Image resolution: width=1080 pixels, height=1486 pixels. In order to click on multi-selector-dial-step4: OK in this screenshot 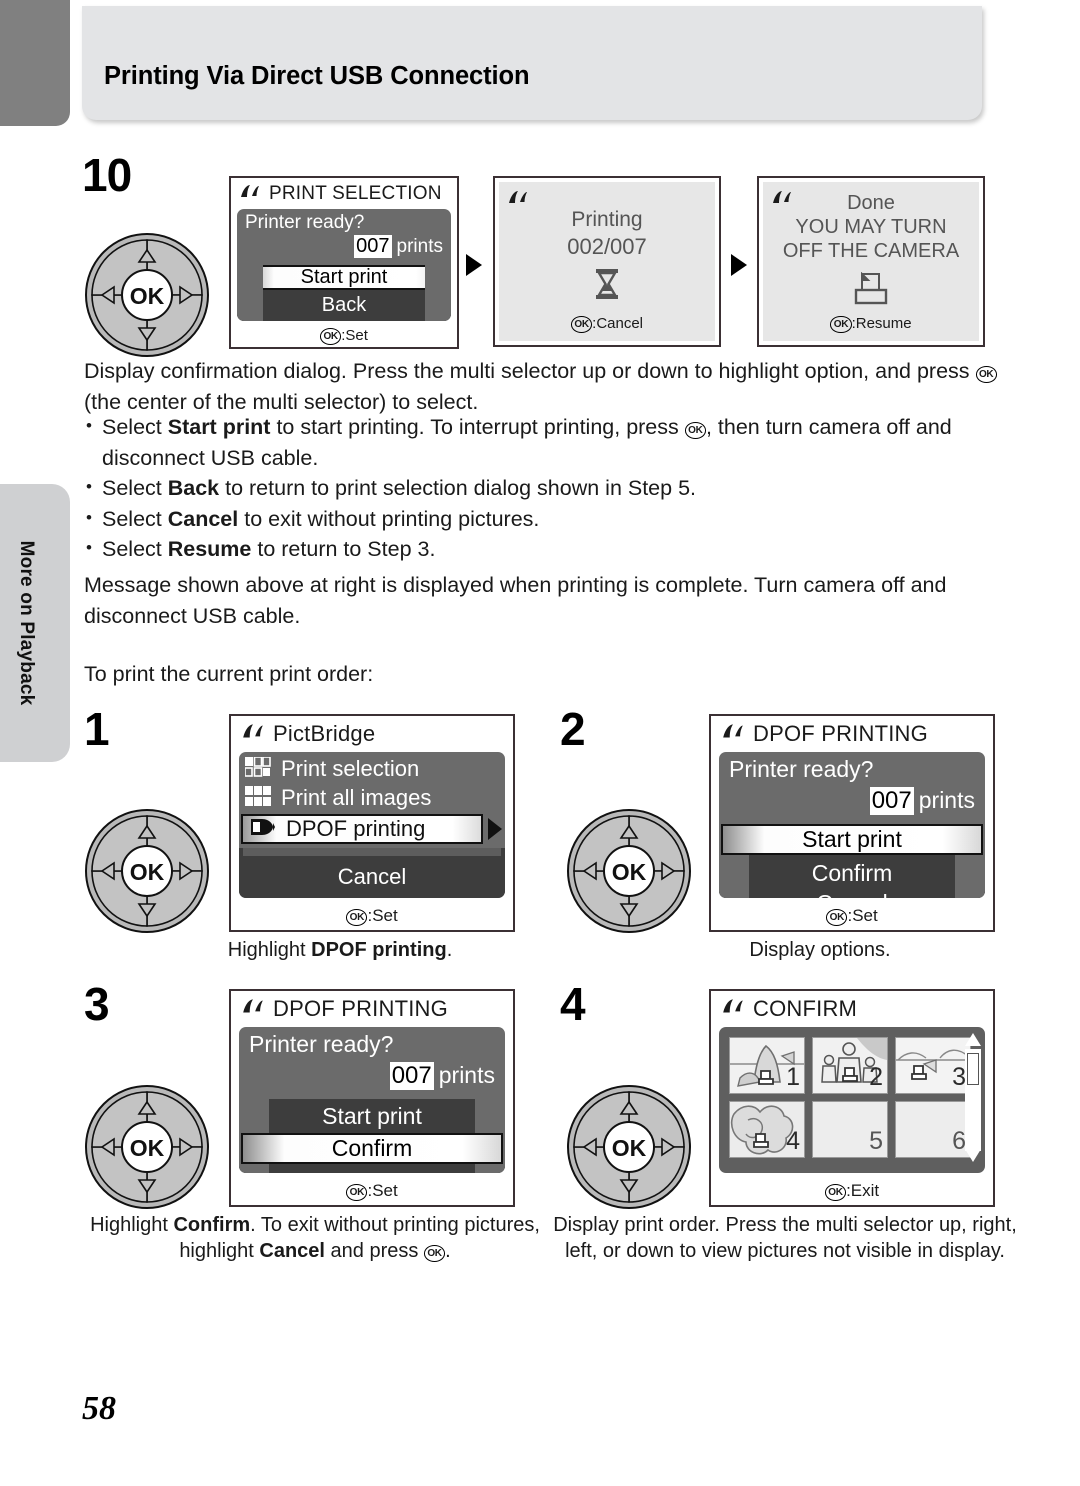, I will do `click(629, 1147)`.